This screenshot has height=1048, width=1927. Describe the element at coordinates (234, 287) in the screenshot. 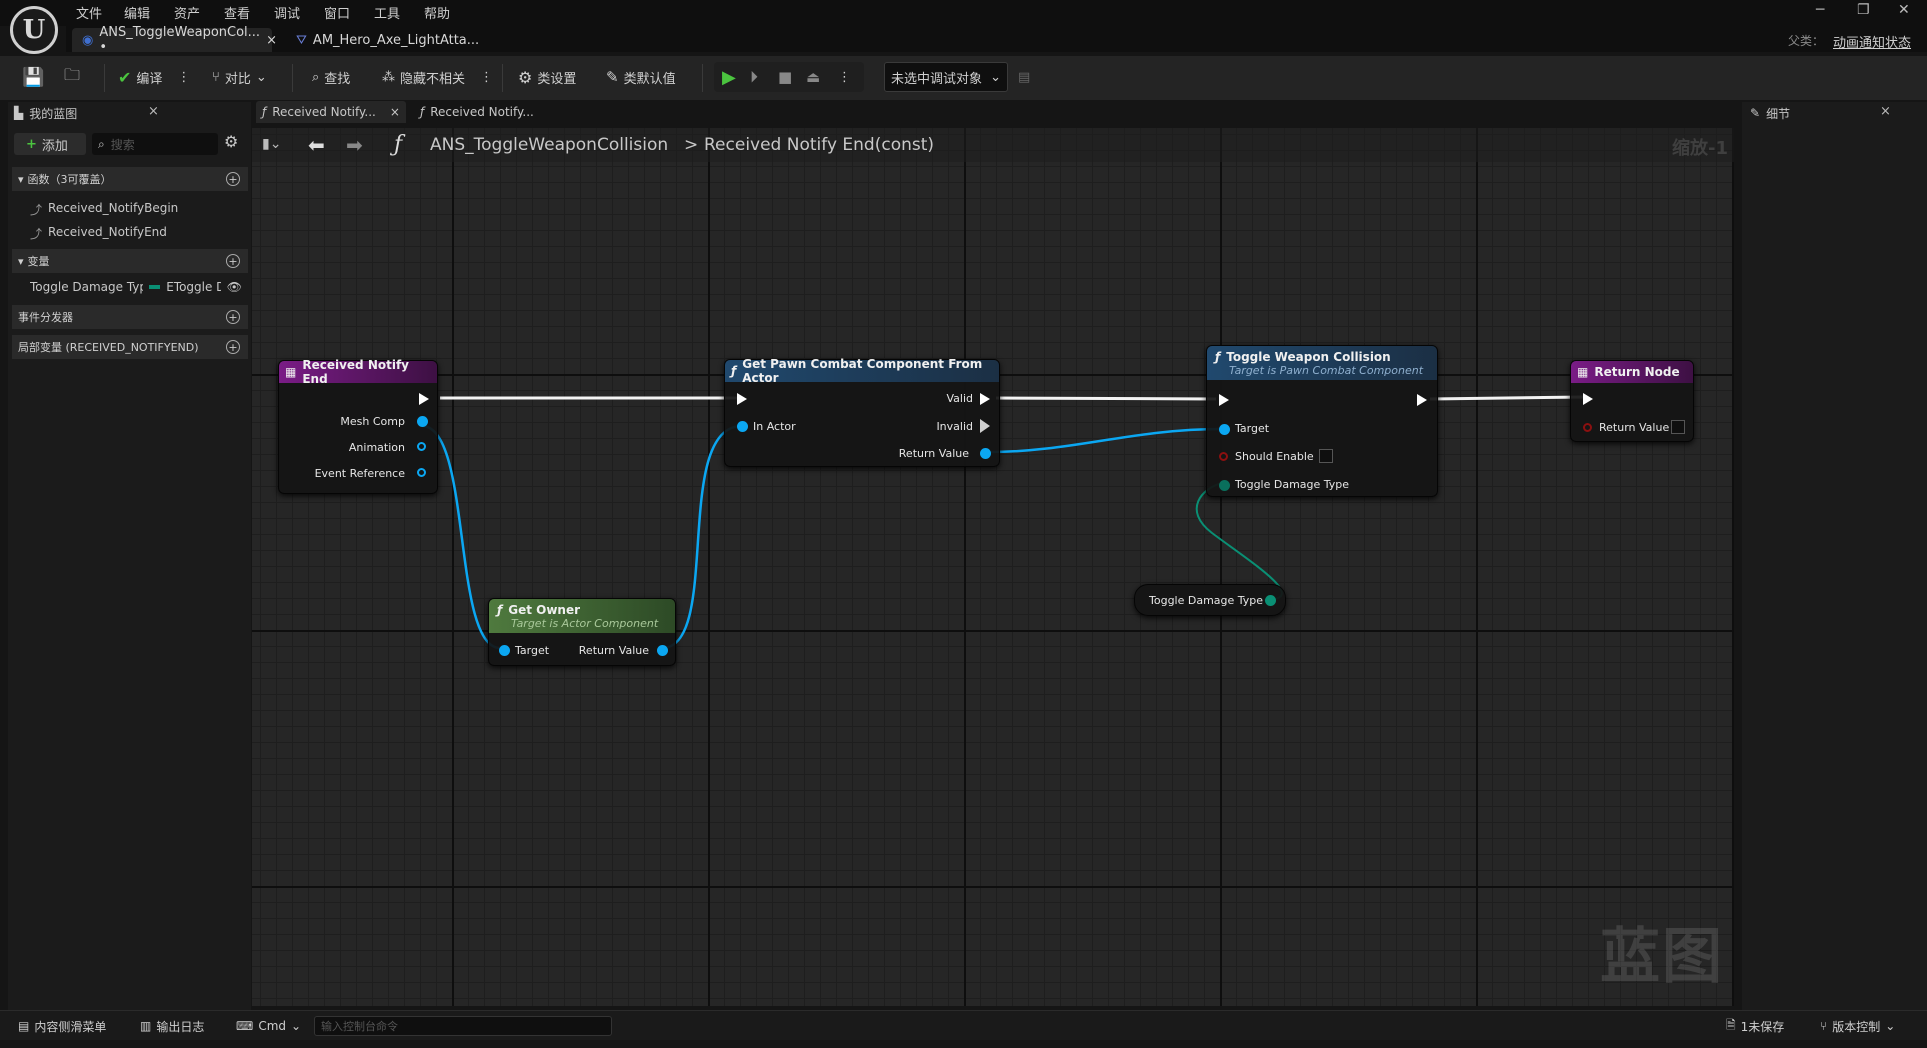

I see `eye-icon: 👁` at that location.